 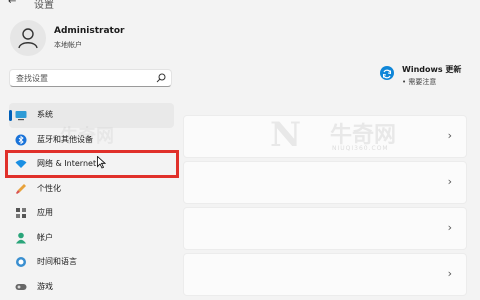 What do you see at coordinates (120, 40) in the screenshot?
I see `user-profile: Administrator 本地帐户` at bounding box center [120, 40].